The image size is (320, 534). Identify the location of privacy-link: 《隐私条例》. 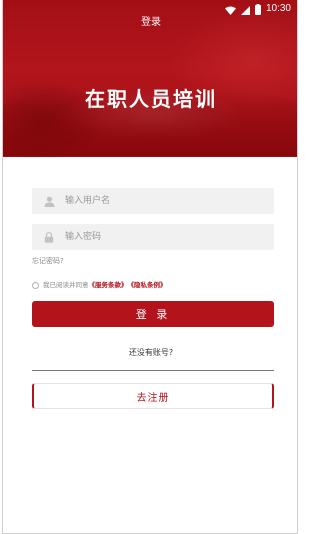
(147, 285).